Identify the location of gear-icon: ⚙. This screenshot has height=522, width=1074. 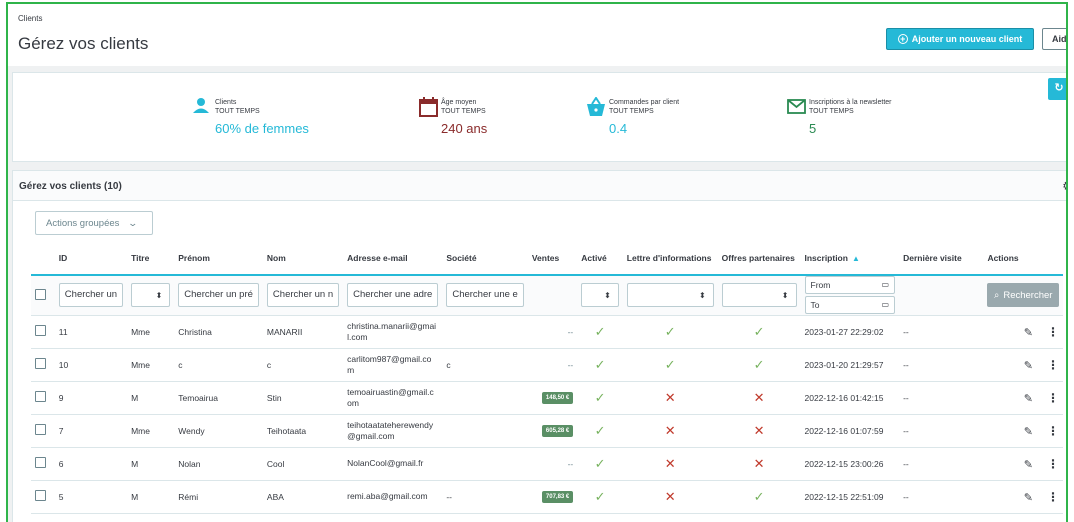
(1064, 186).